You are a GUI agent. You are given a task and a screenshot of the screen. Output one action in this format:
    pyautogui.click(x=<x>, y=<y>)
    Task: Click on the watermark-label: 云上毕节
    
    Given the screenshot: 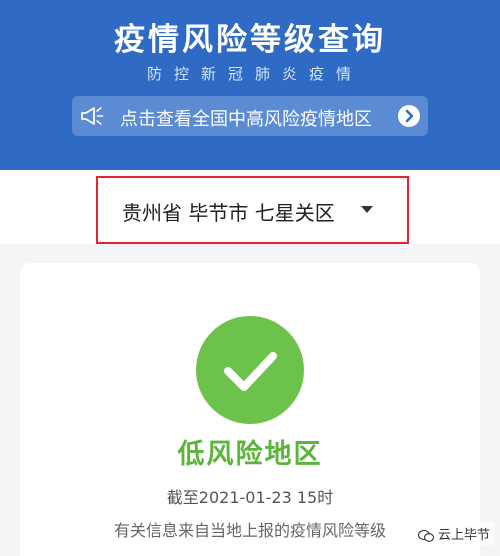 What is the action you would take?
    pyautogui.click(x=463, y=535)
    